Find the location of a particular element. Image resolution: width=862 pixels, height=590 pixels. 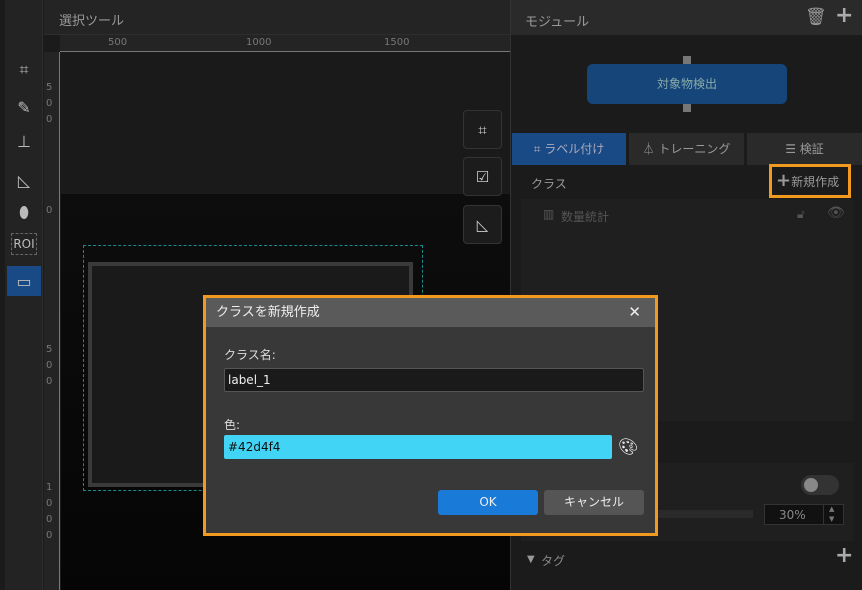

stats-icon: ▥ is located at coordinates (549, 214).